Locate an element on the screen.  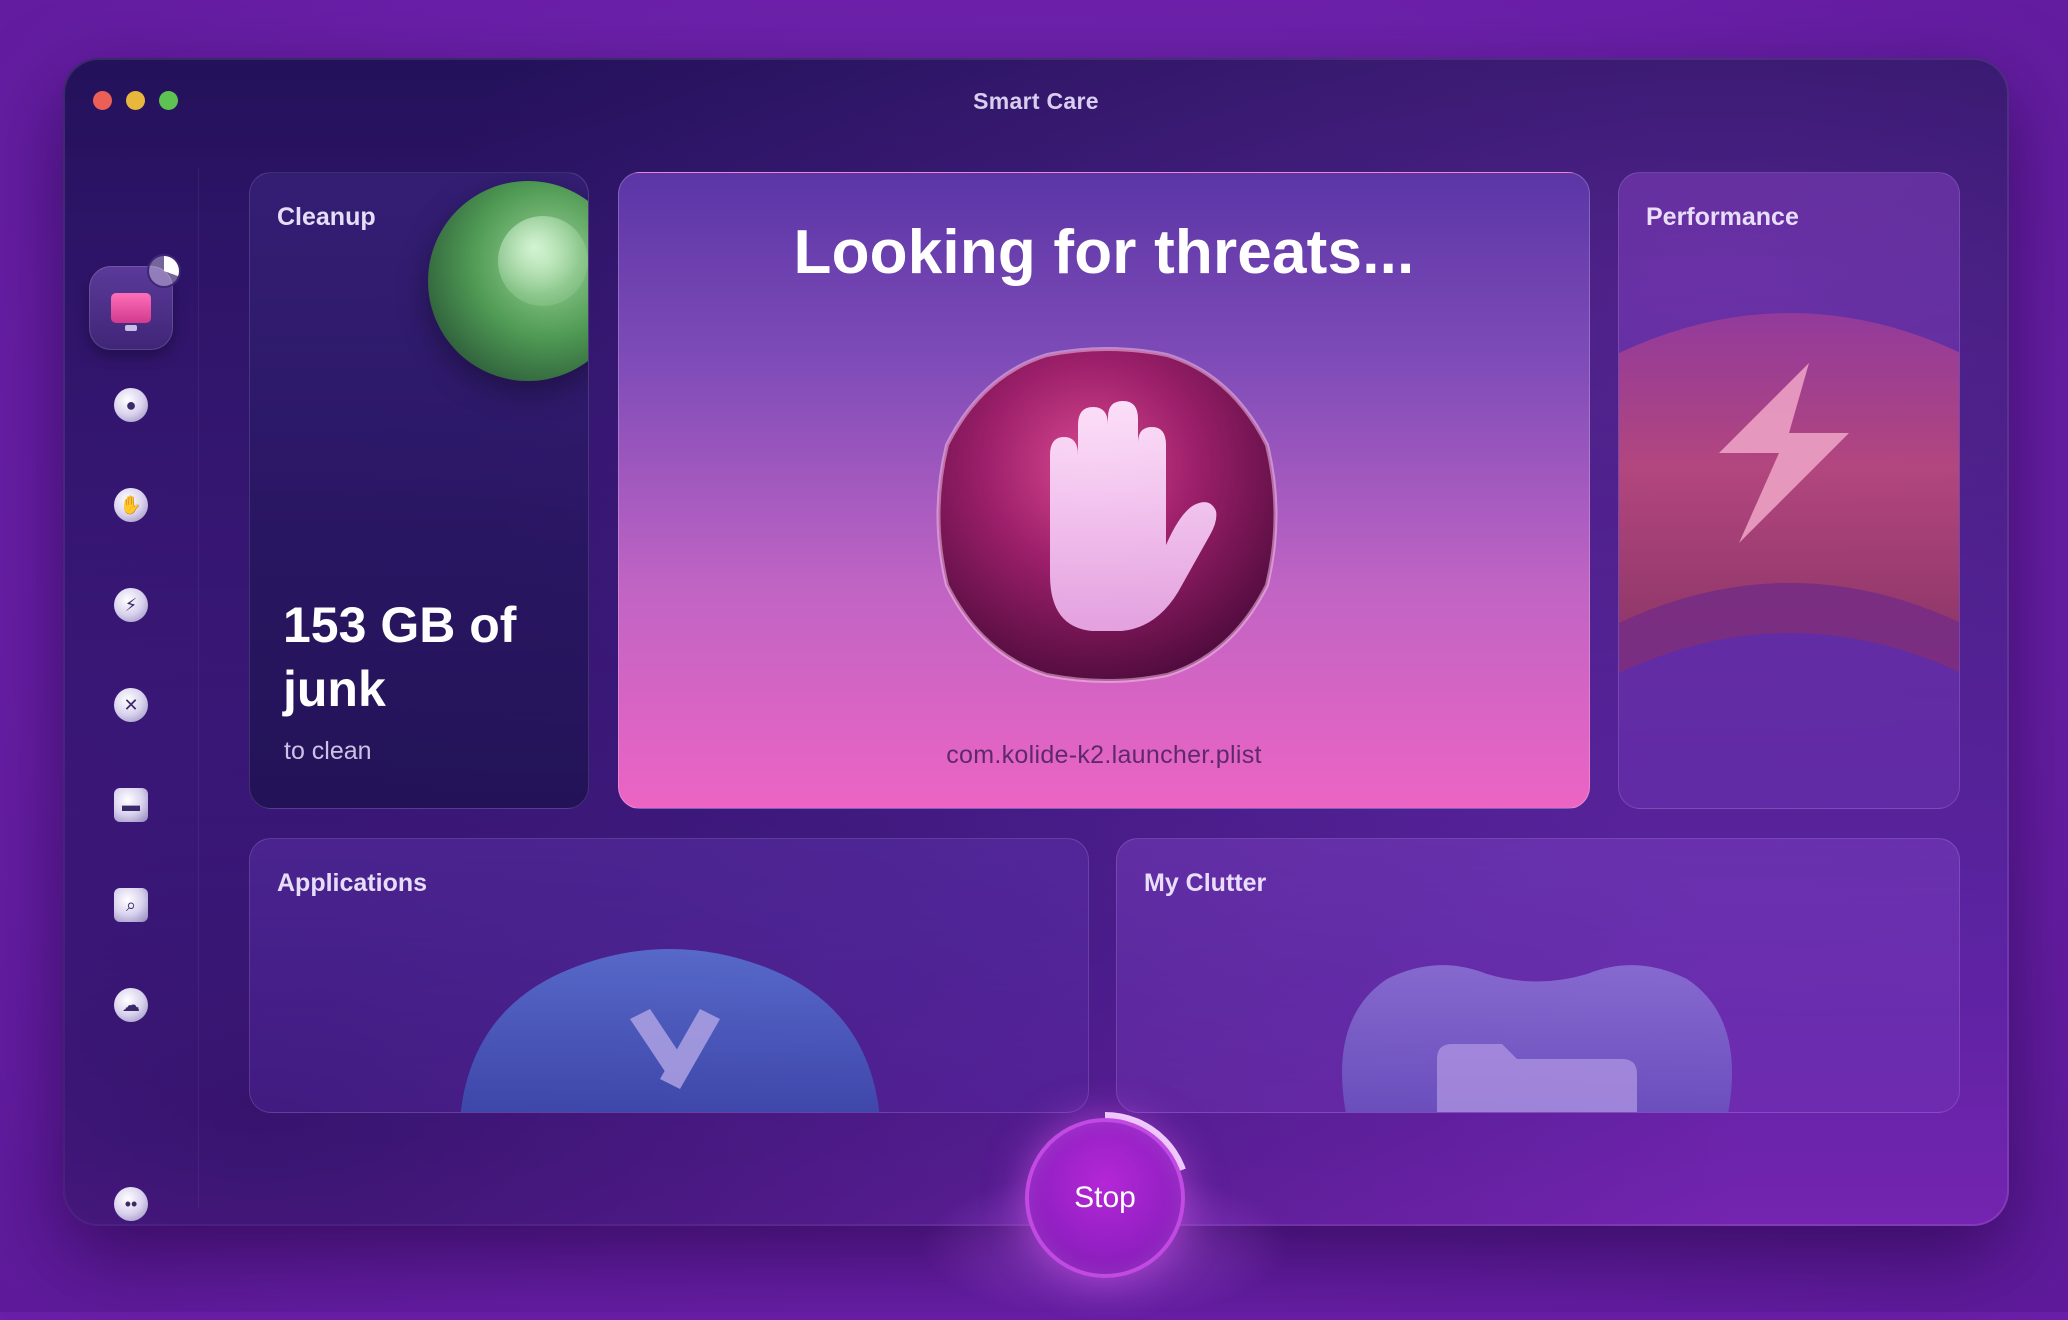
apps-icon: ✕ is located at coordinates (131, 705).